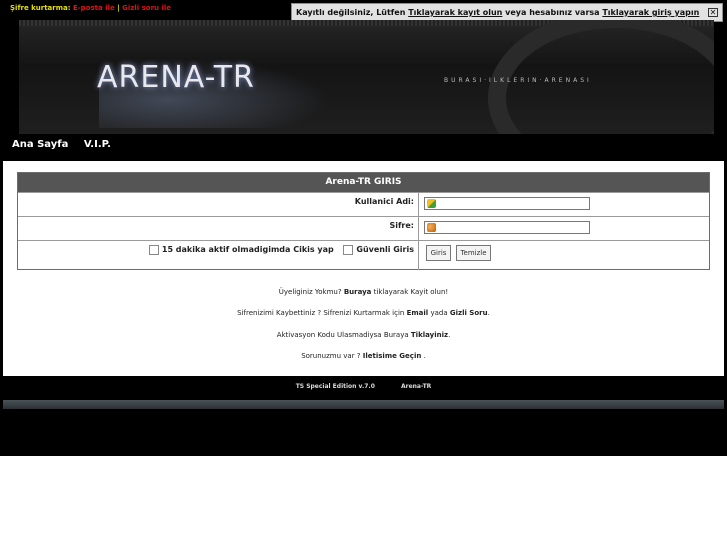  What do you see at coordinates (507, 203) in the screenshot?
I see `username-input` at bounding box center [507, 203].